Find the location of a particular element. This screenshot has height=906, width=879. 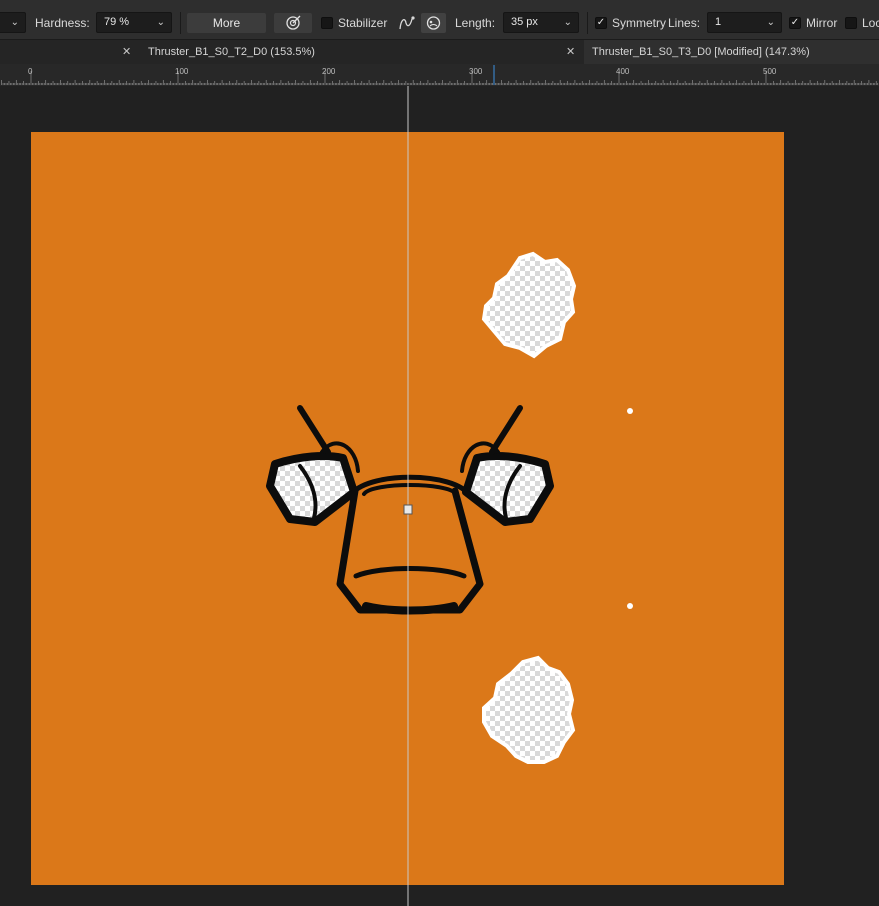

lines-label: Lines: is located at coordinates (684, 23).